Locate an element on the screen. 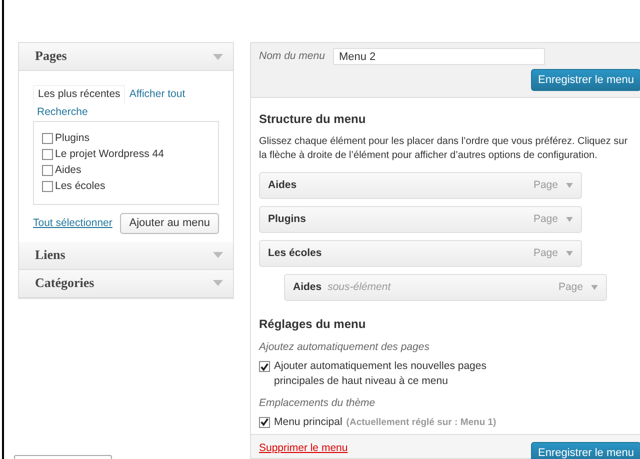 This screenshot has width=640, height=459. section-title: Pages is located at coordinates (51, 56).